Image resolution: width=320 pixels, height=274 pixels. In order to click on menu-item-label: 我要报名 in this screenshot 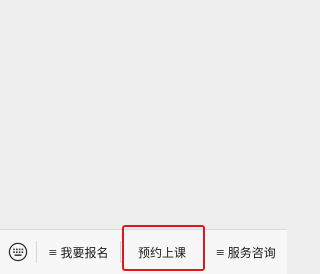, I will do `click(84, 252)`.